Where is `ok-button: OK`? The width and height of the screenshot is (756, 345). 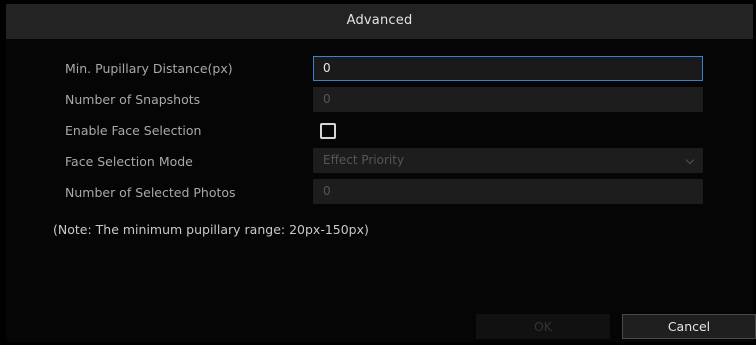 ok-button: OK is located at coordinates (543, 326).